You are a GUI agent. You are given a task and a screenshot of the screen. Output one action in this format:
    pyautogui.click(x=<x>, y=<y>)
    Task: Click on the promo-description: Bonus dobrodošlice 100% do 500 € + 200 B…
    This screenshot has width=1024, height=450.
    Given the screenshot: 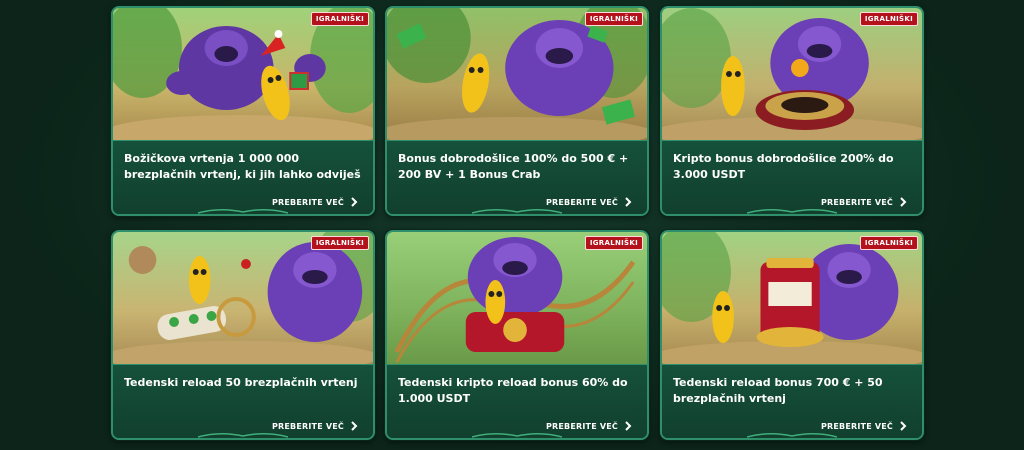 What is the action you would take?
    pyautogui.click(x=517, y=177)
    